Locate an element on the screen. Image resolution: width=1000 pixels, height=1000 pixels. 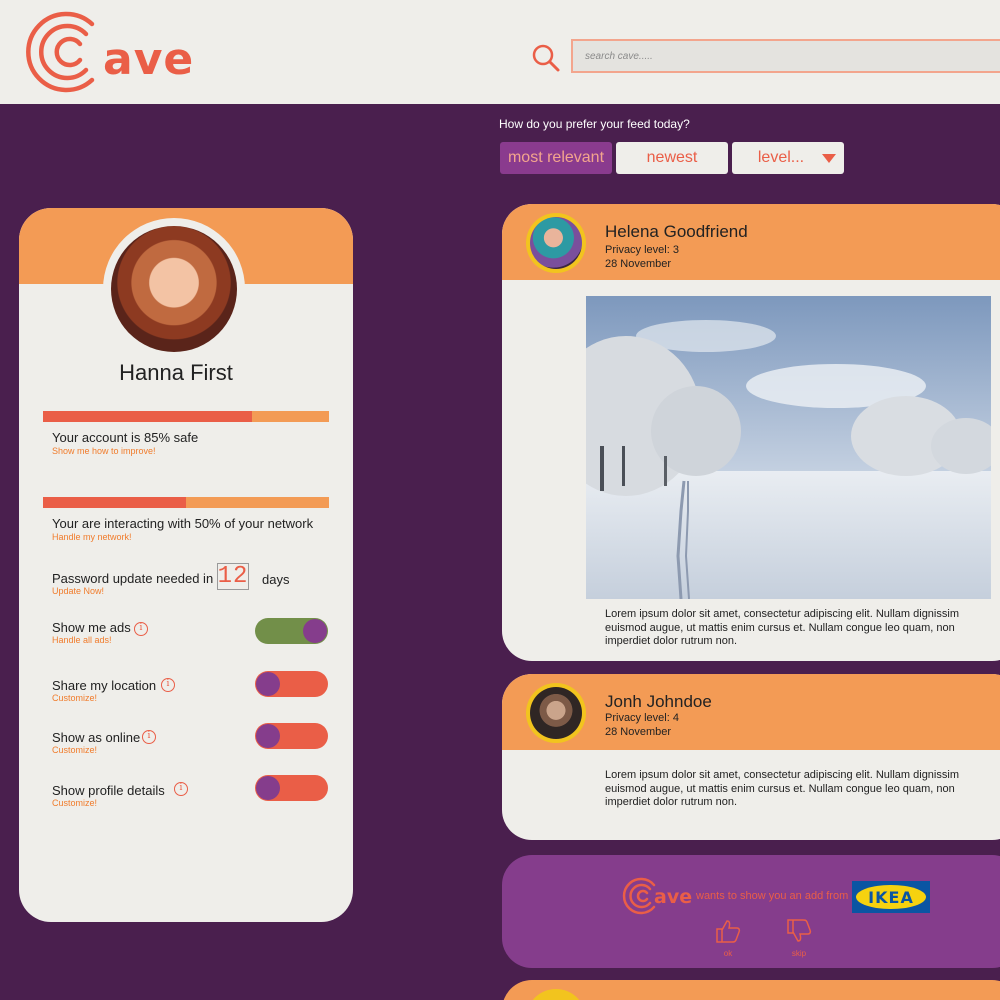
search-icon is located at coordinates (546, 58).